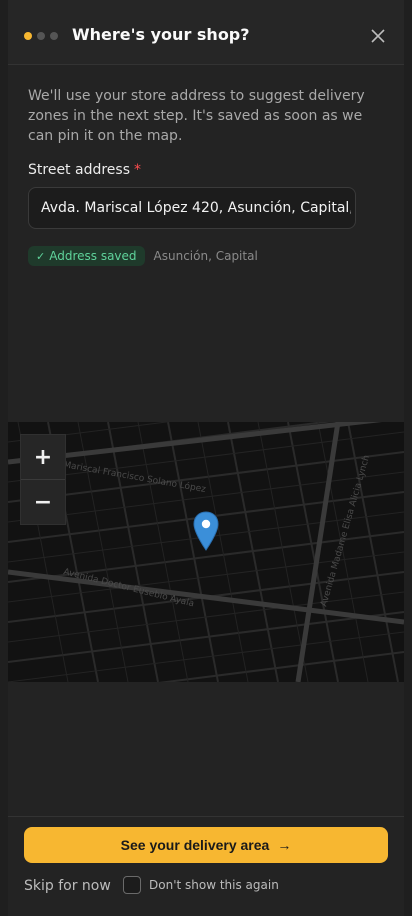  What do you see at coordinates (205, 256) in the screenshot?
I see `locality-text: Asunción, Capital` at bounding box center [205, 256].